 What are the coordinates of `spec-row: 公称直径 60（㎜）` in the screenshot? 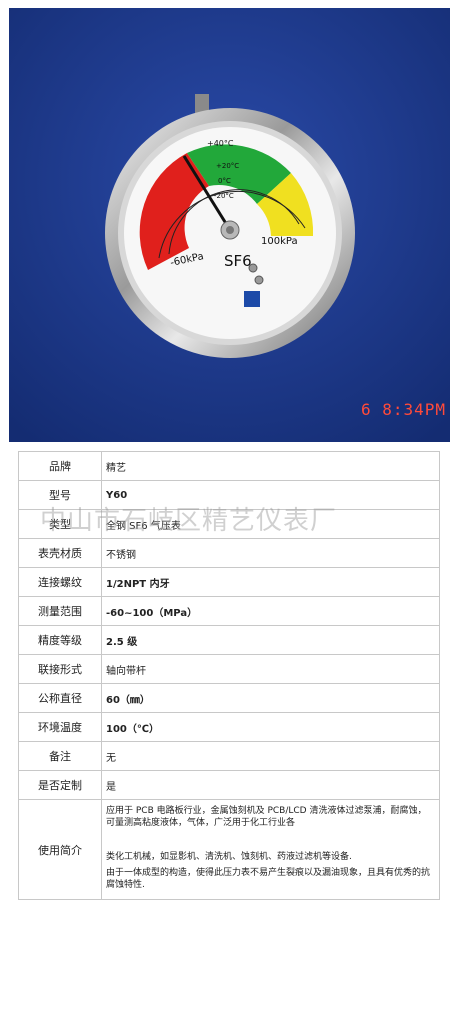 It's located at (229, 698).